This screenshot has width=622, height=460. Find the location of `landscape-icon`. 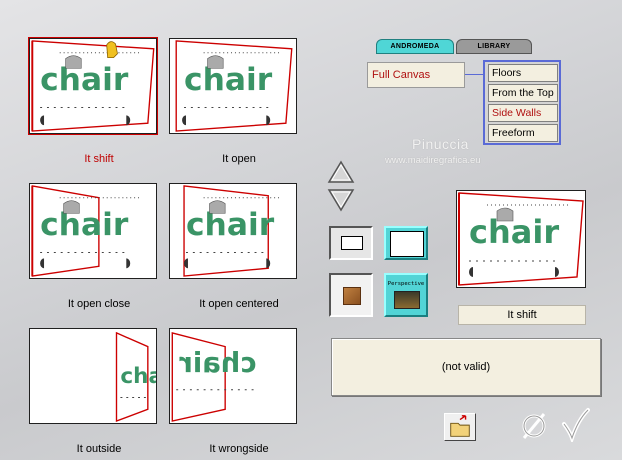

landscape-icon is located at coordinates (407, 300).